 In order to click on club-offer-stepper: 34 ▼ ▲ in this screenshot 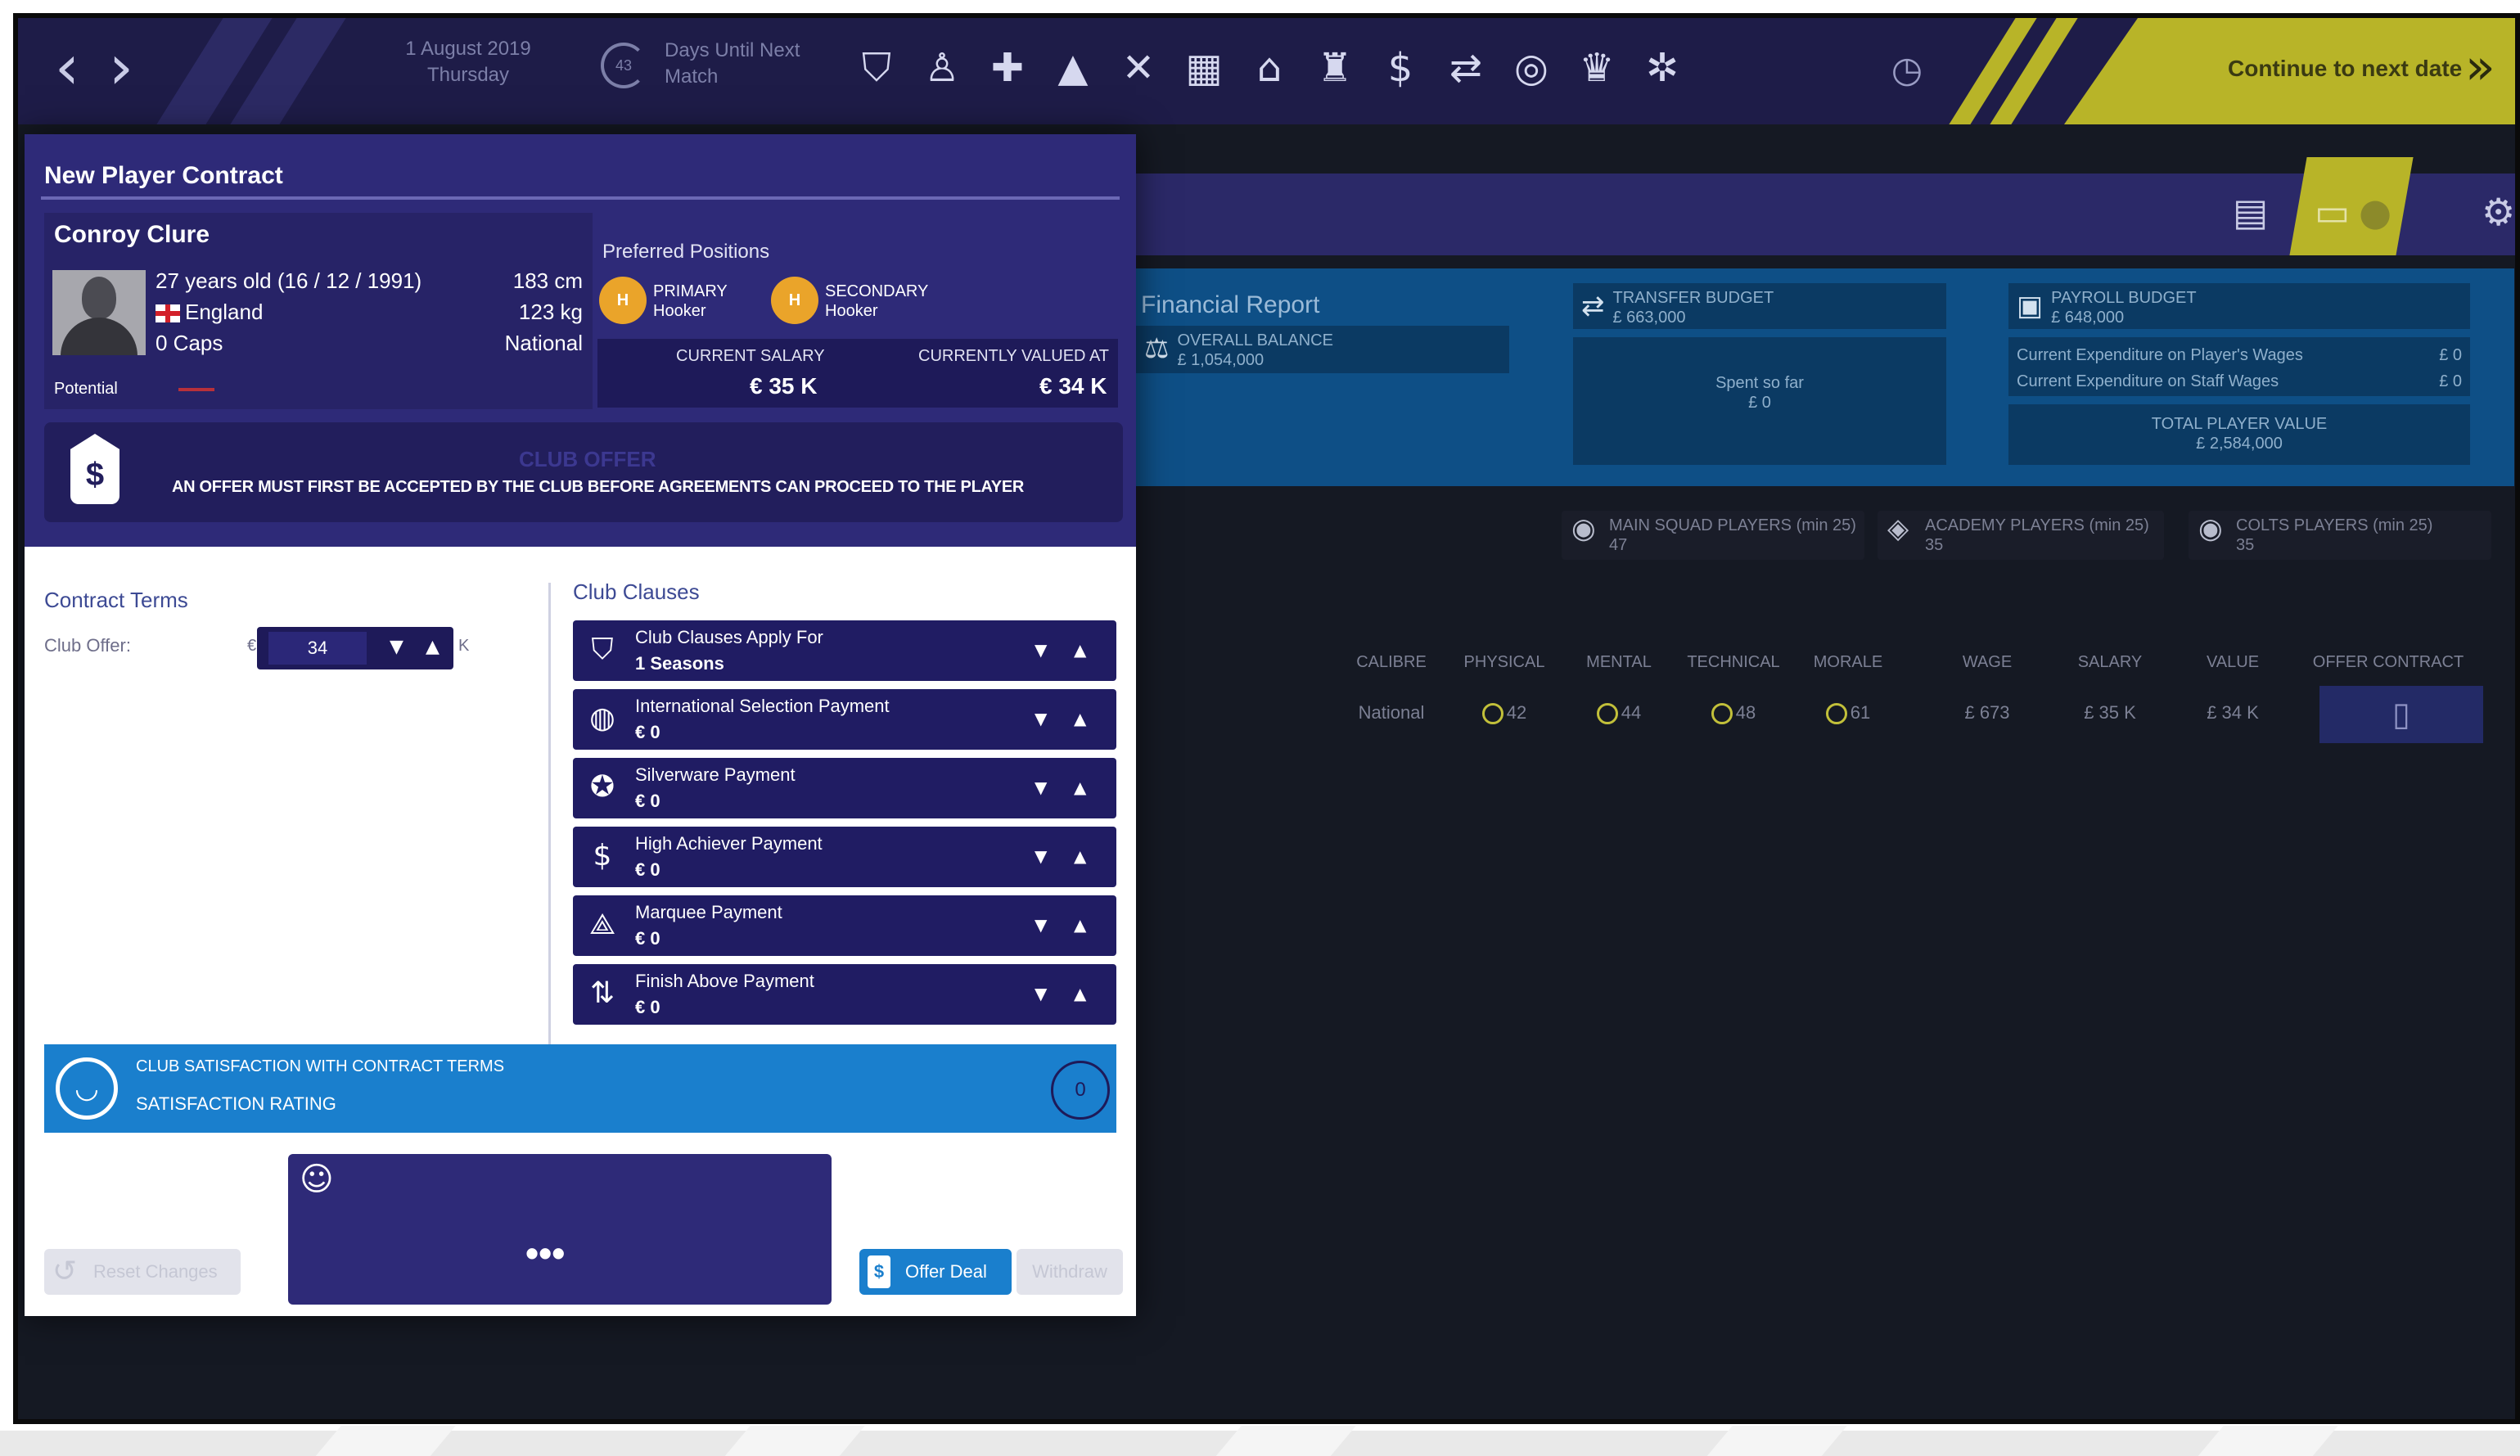, I will do `click(355, 648)`.